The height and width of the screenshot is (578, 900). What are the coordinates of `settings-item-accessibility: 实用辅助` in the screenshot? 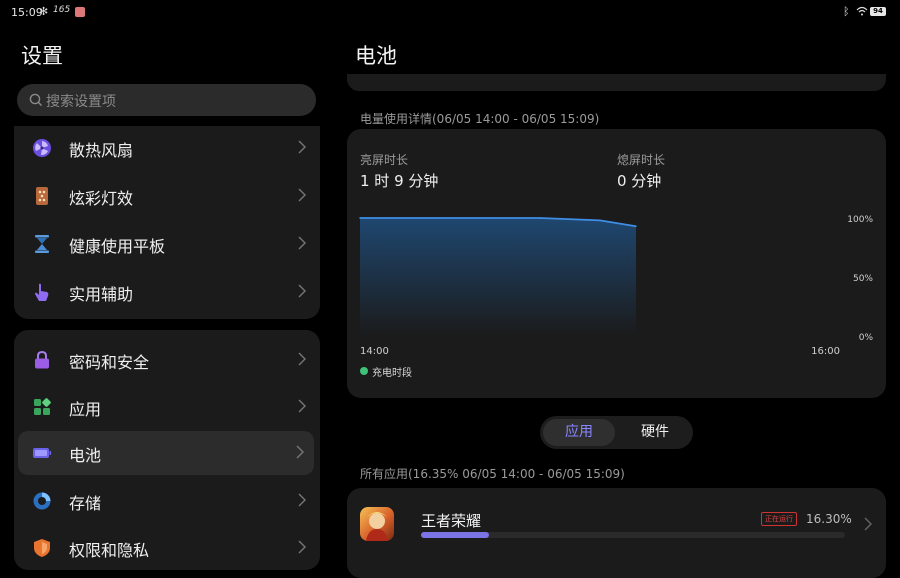 It's located at (167, 292).